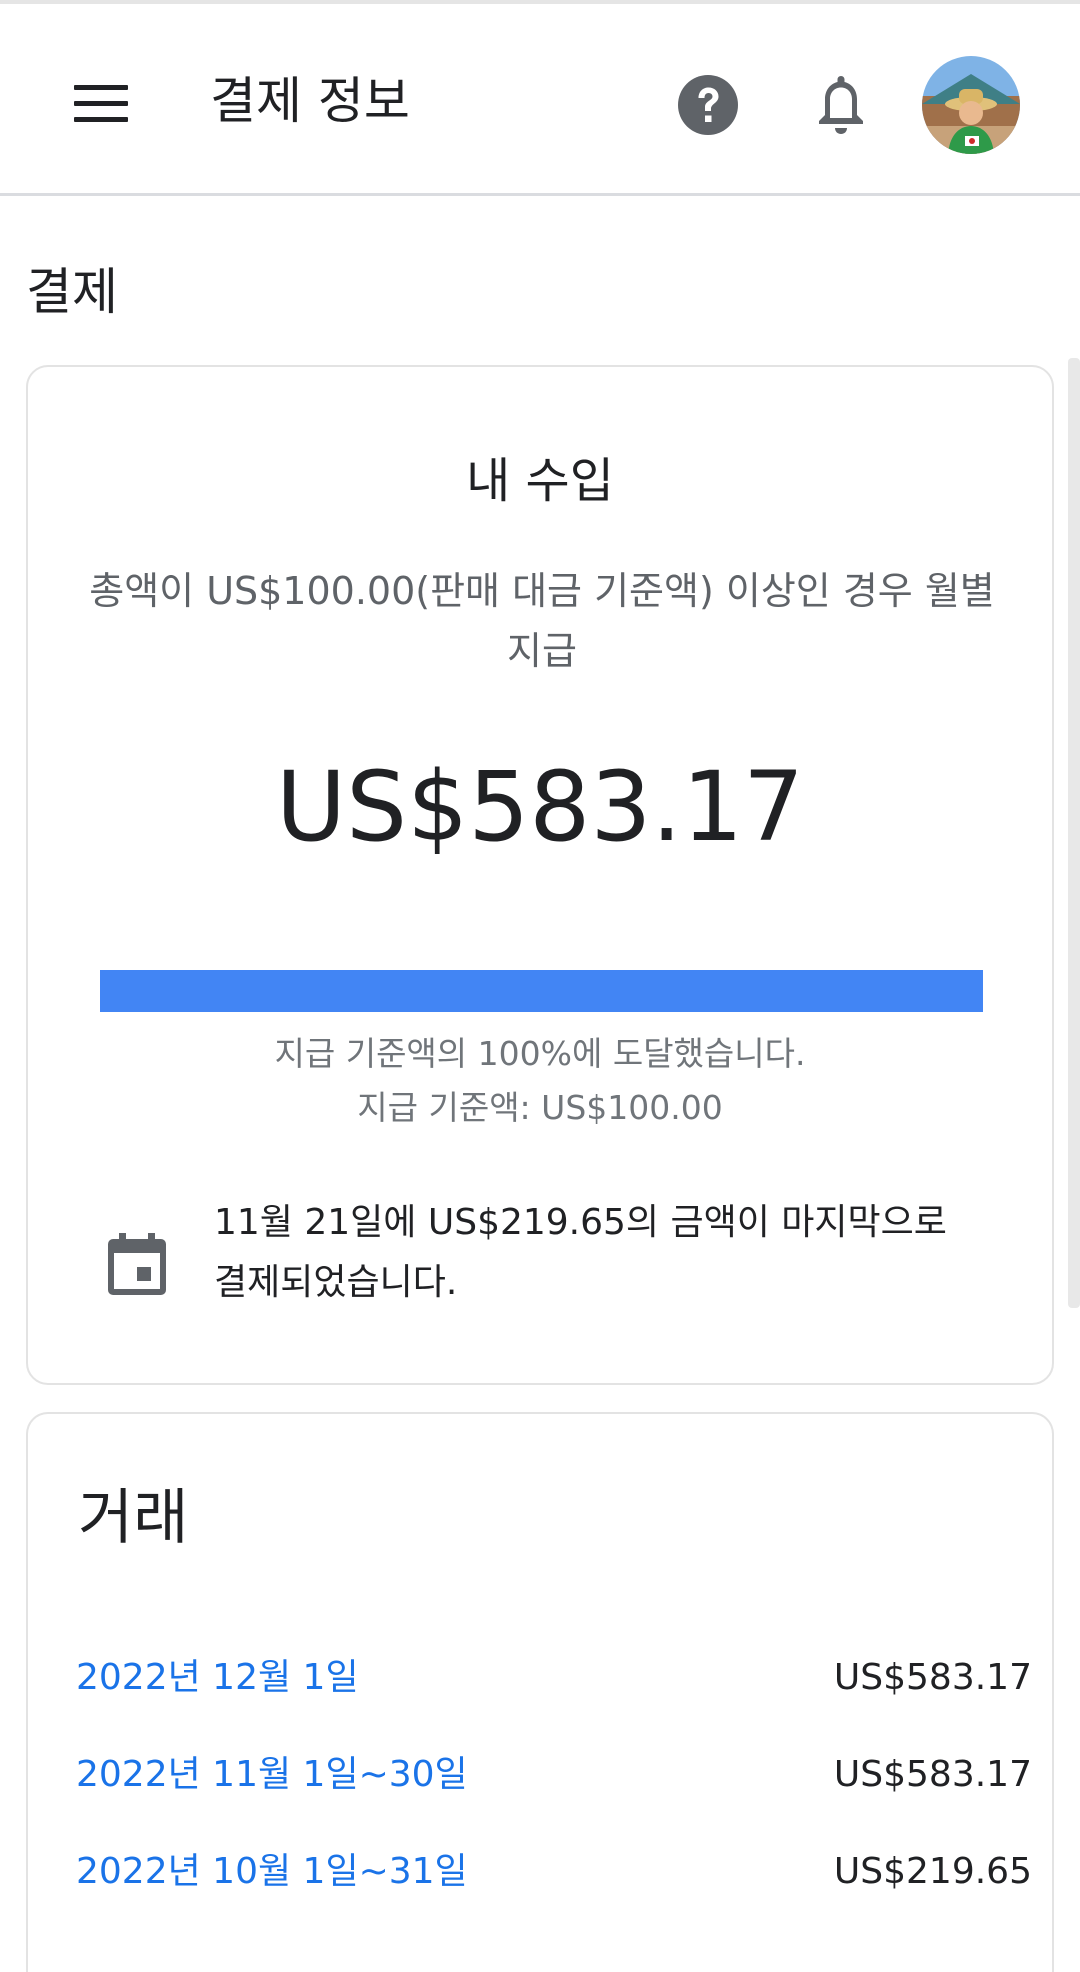  I want to click on threshold-text: 지급 기준액: US$100.00, so click(540, 1107).